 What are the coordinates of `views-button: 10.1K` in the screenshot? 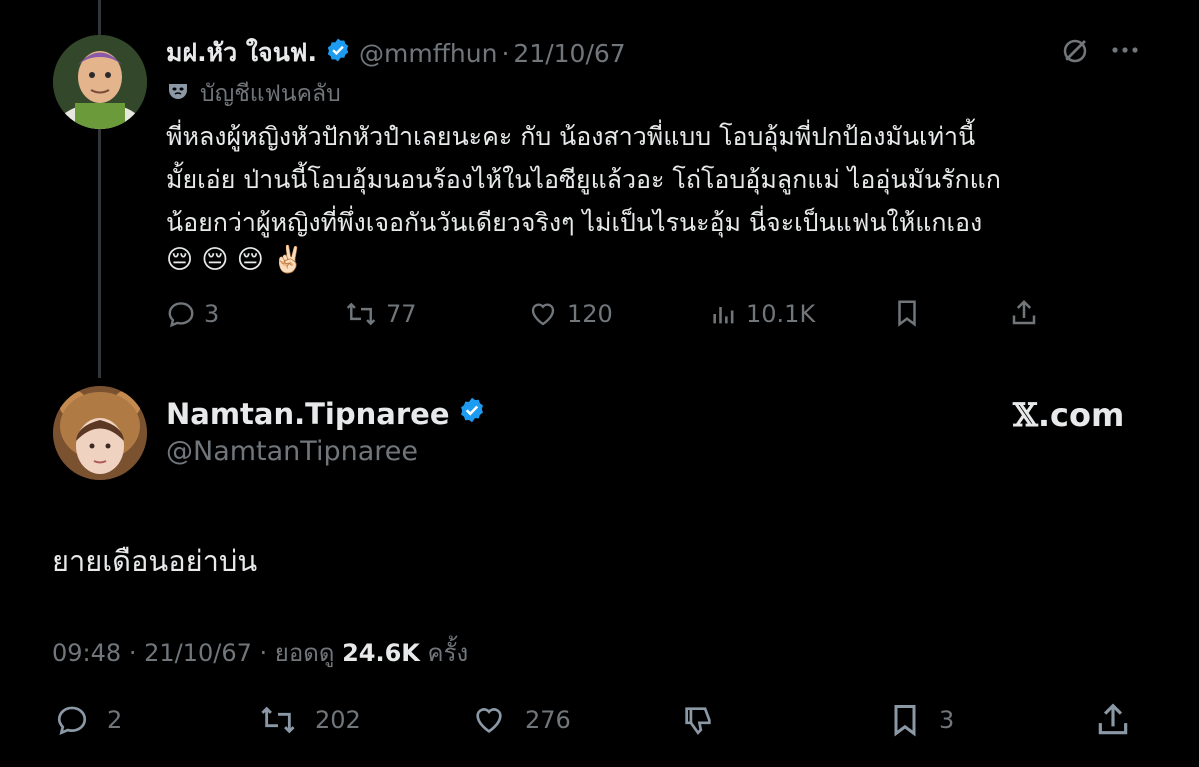 It's located at (762, 314).